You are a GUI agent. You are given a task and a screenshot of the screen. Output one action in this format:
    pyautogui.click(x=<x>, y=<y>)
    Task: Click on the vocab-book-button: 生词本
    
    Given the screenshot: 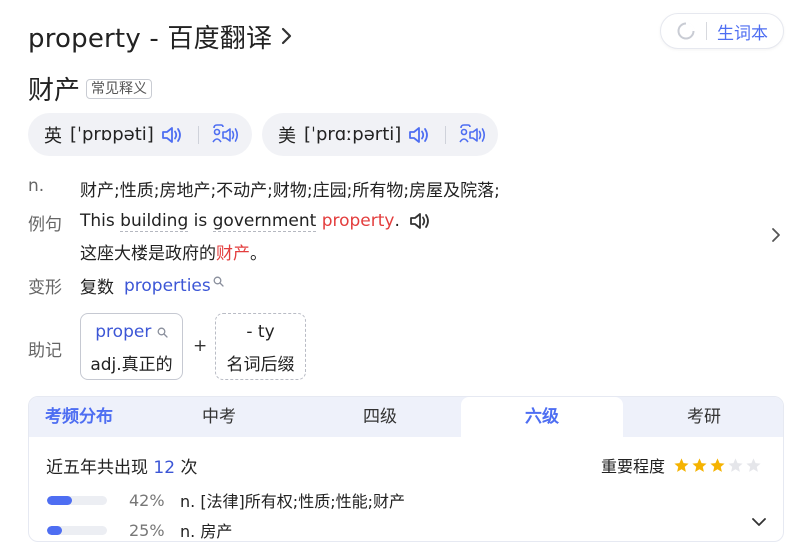 What is the action you would take?
    pyautogui.click(x=722, y=31)
    